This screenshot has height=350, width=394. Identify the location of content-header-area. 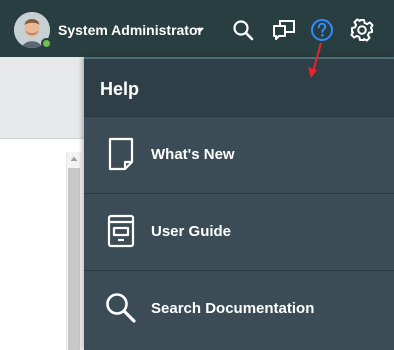
(42, 98).